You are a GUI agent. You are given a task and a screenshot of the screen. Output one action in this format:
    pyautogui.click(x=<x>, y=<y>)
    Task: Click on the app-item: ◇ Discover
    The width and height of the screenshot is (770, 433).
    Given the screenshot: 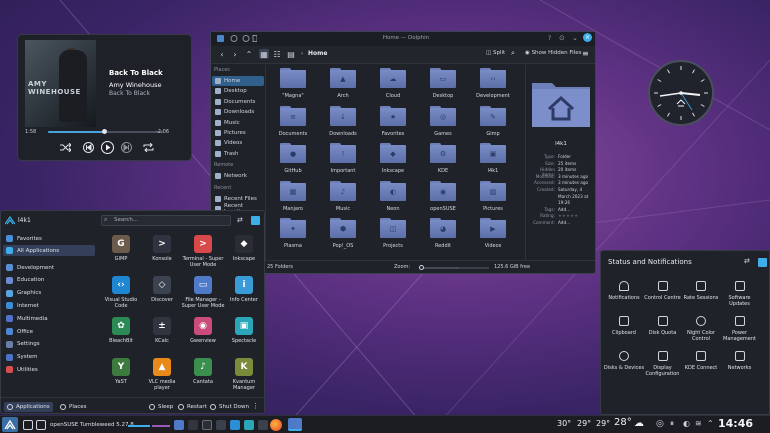 What is the action you would take?
    pyautogui.click(x=162, y=289)
    